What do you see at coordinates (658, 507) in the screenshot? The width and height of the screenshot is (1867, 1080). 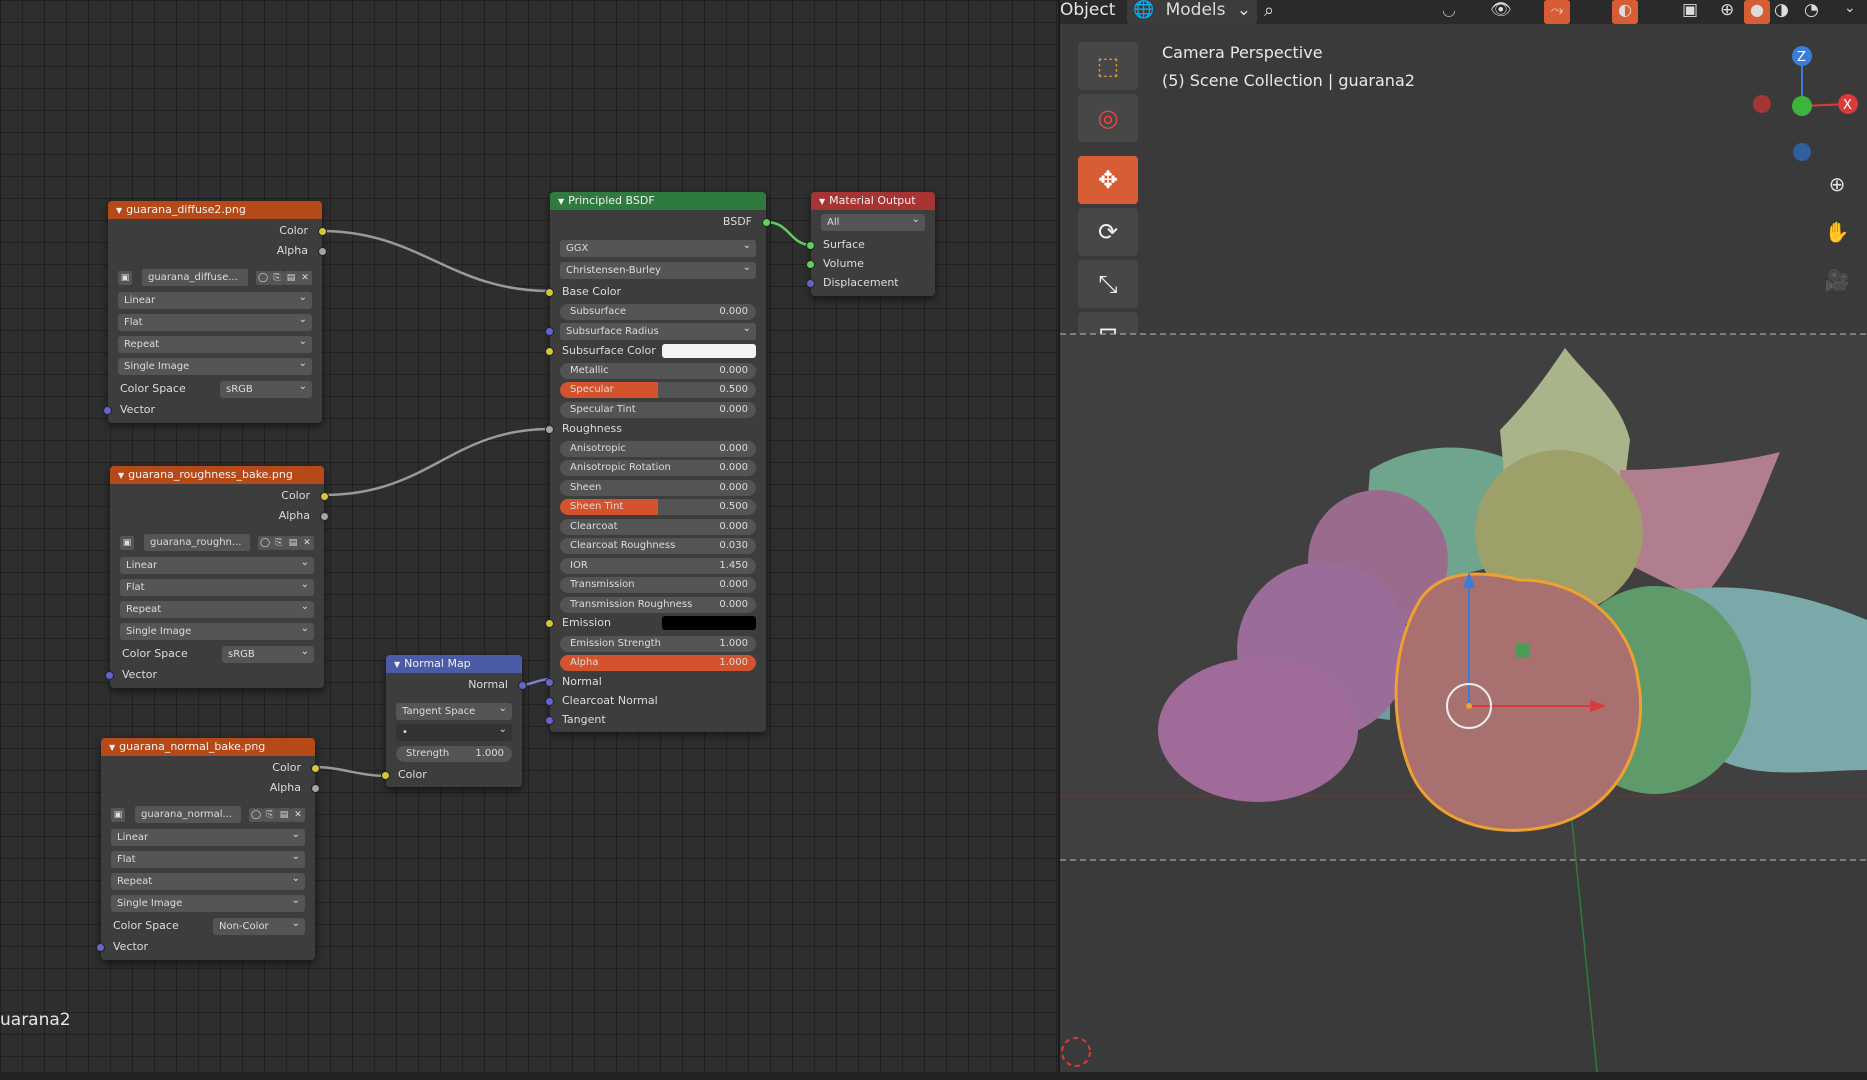 I see `sheen-tint-field: Sheen Tint 0.500` at bounding box center [658, 507].